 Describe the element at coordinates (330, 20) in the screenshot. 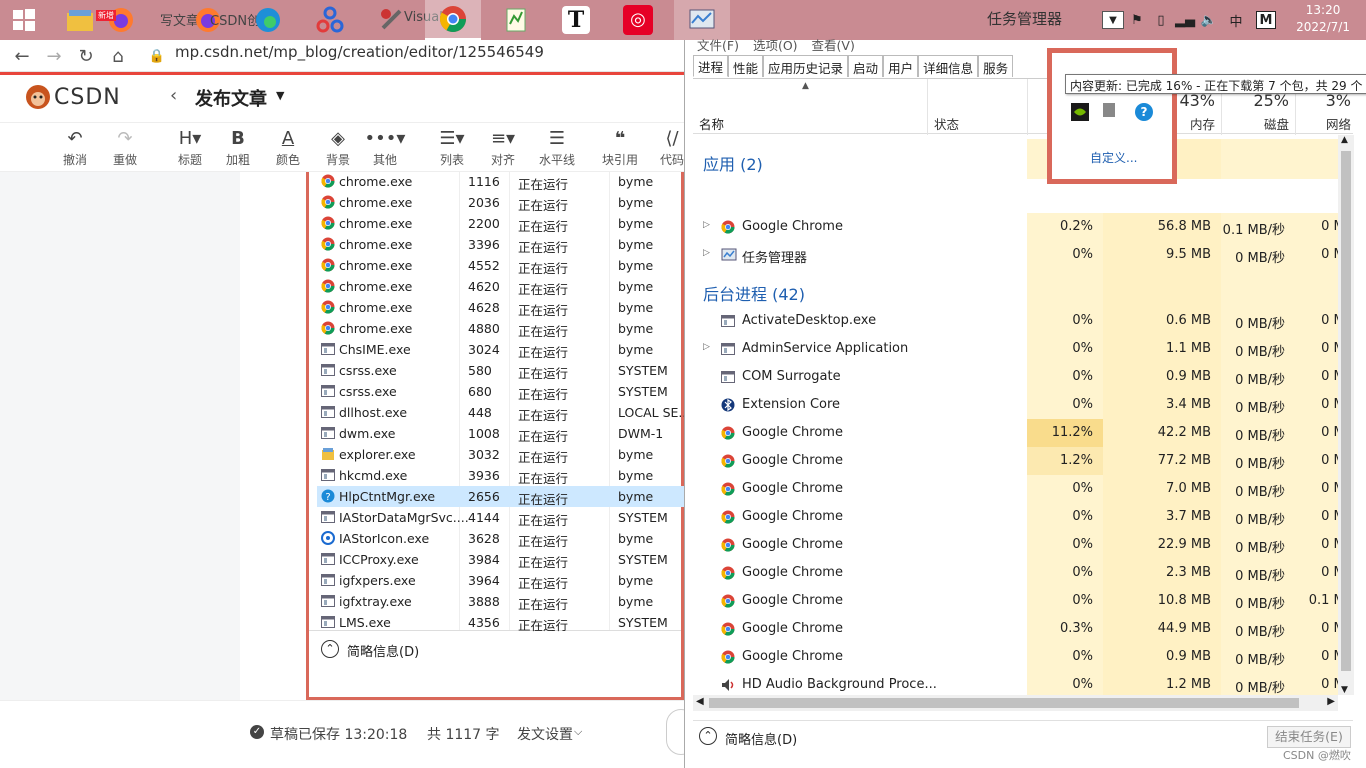

I see `taskbar-app-network` at that location.